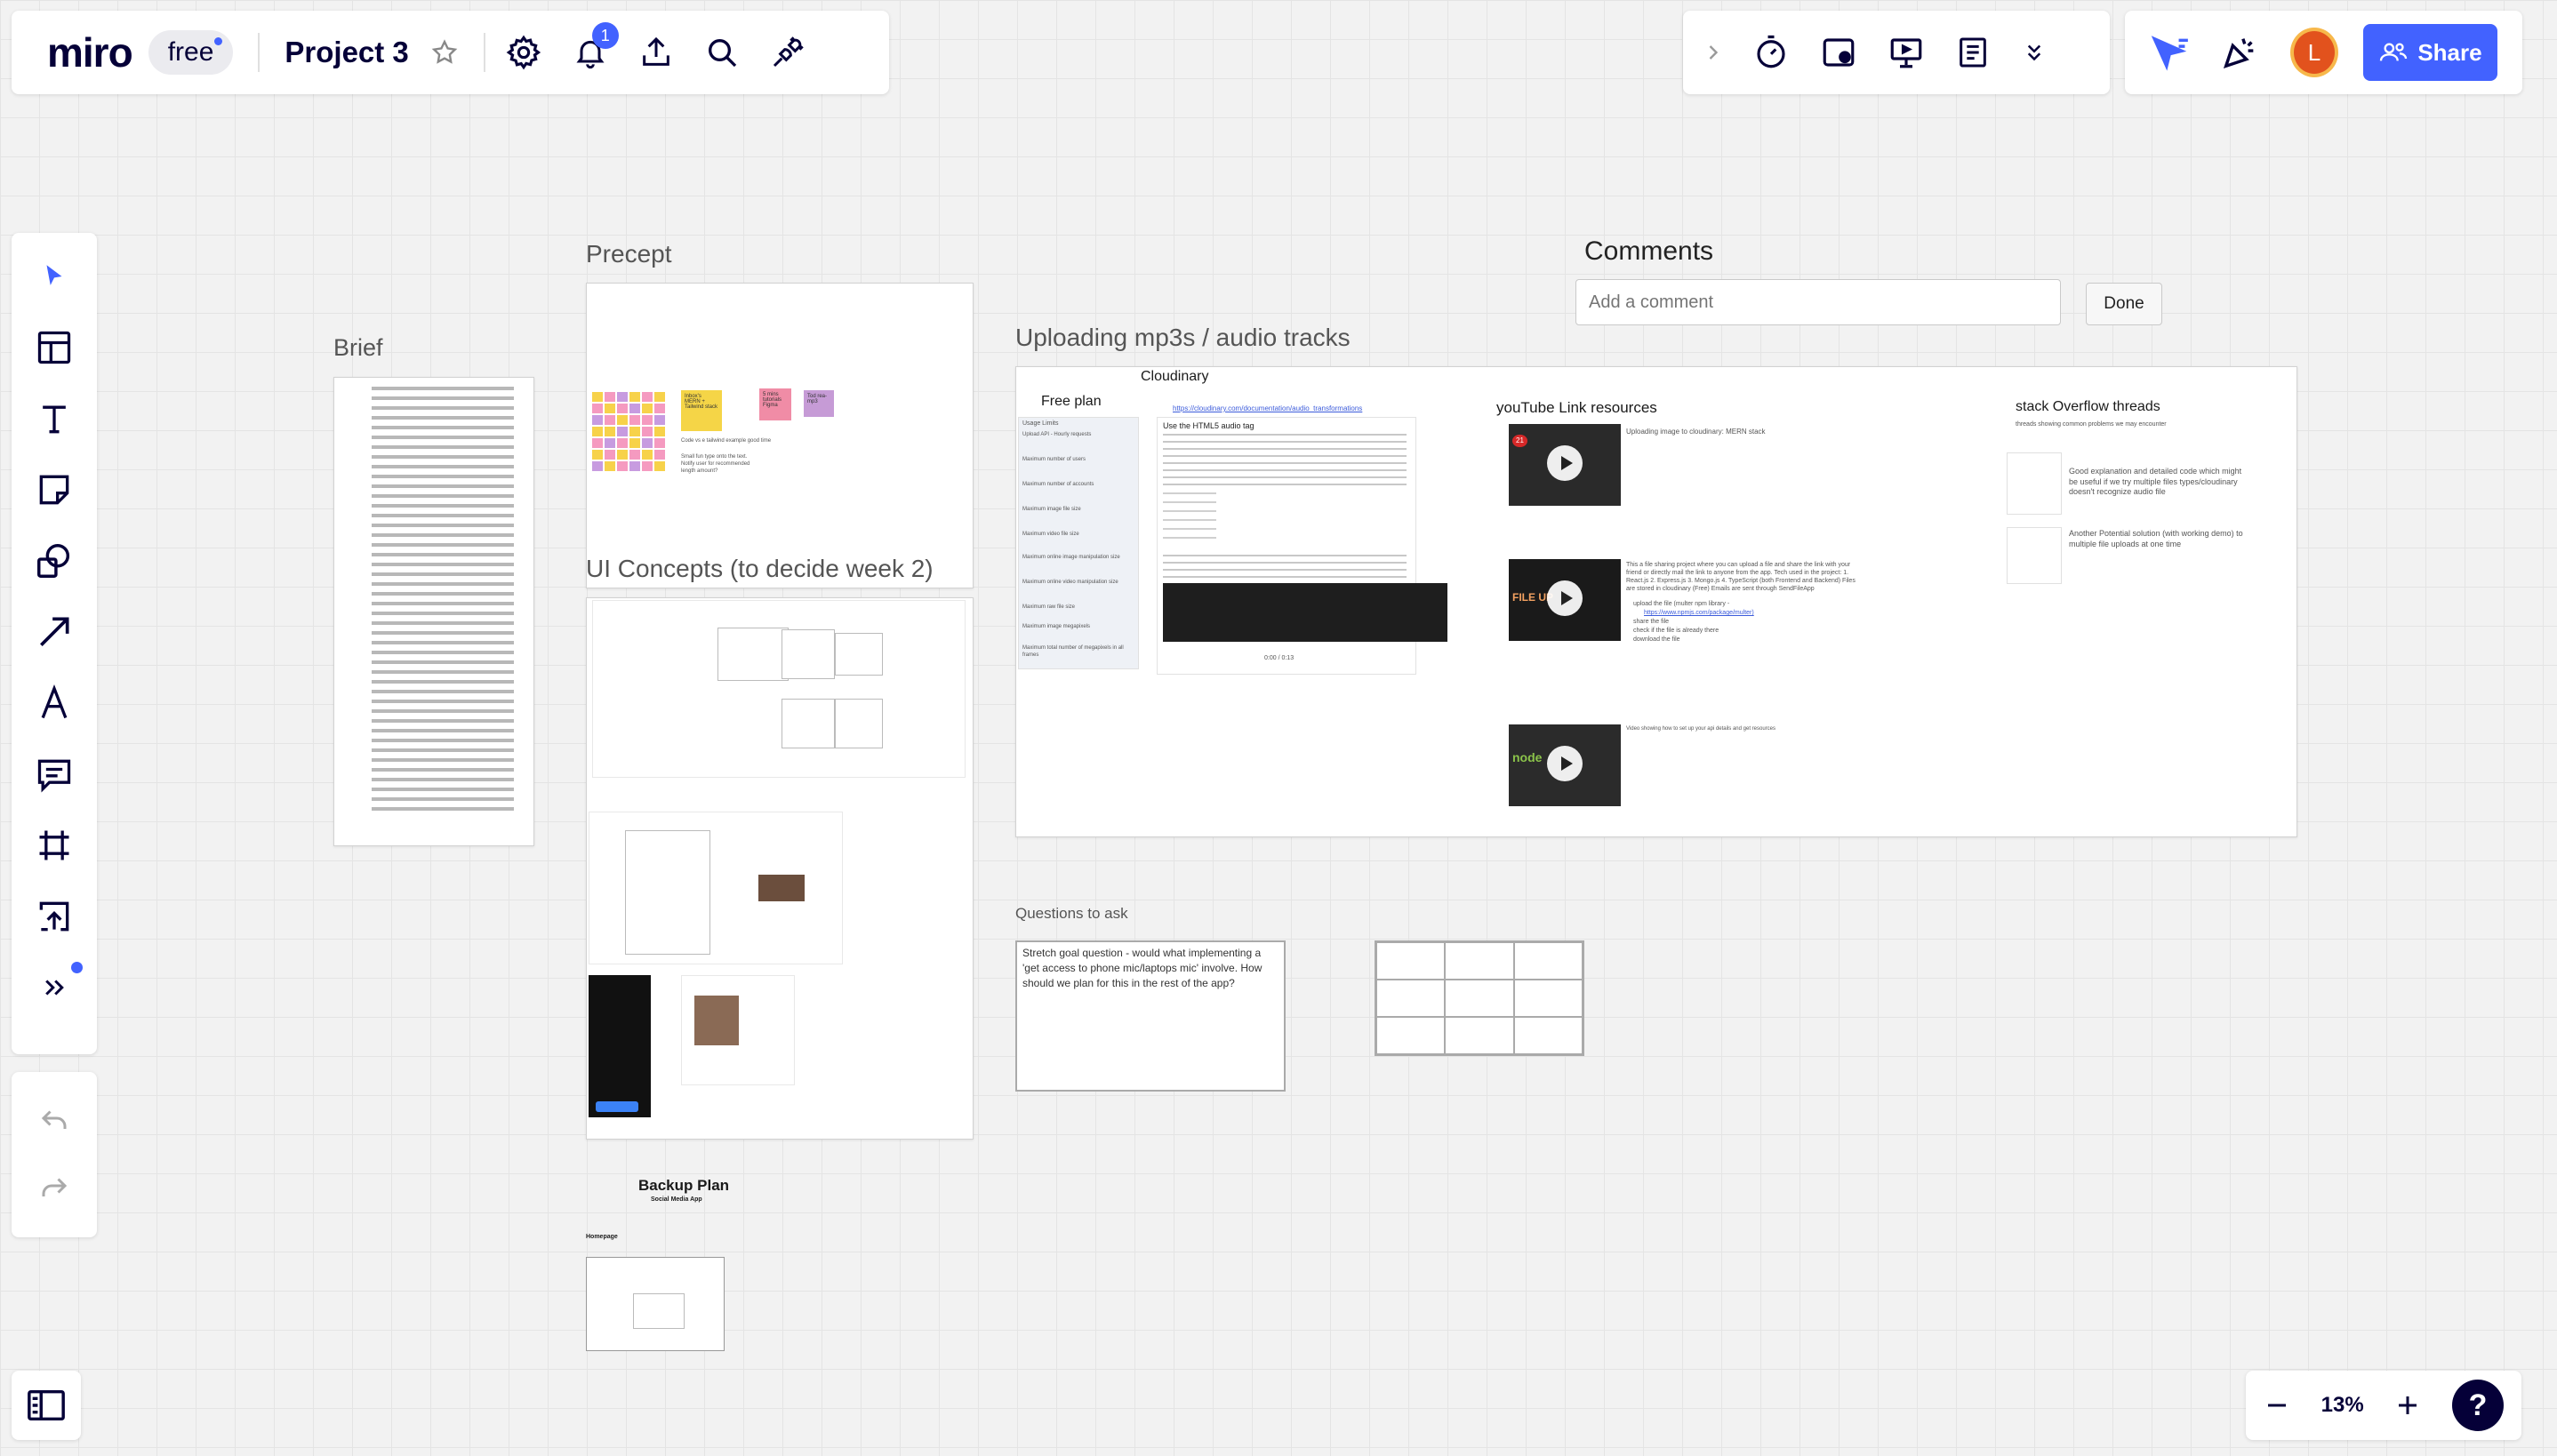  What do you see at coordinates (701, 410) in the screenshot?
I see `sticky-note: Inbox's MERN + Tailwind stack` at bounding box center [701, 410].